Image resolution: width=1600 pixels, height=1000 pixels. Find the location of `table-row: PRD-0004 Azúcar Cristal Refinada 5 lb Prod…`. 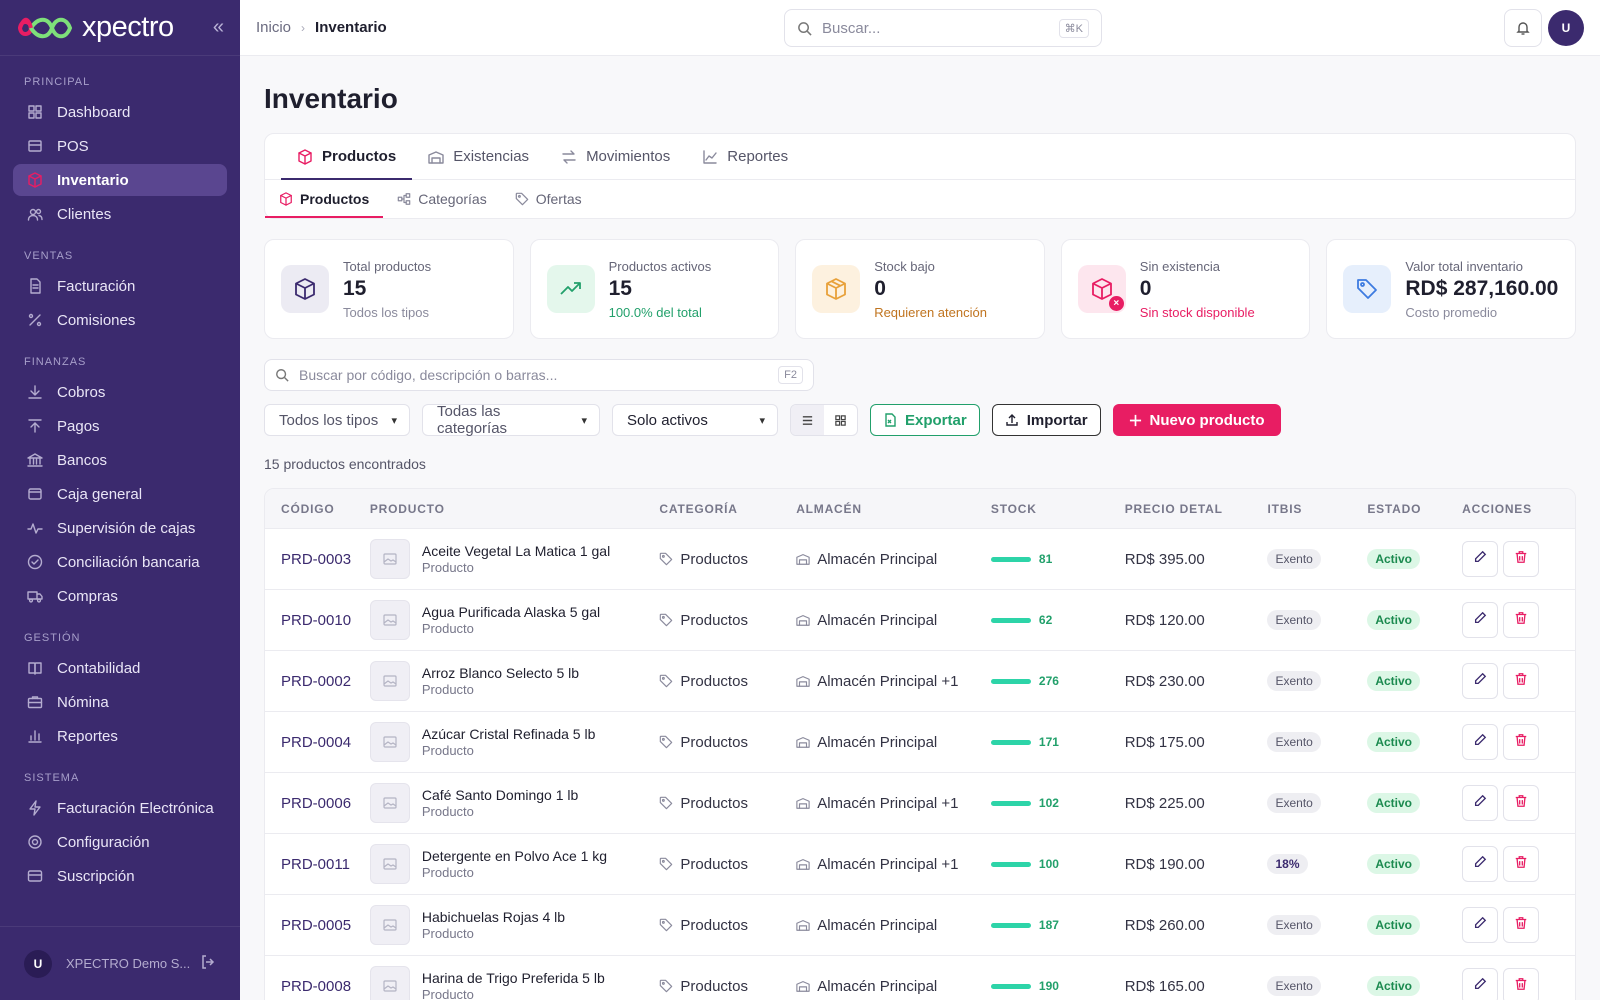

table-row: PRD-0004 Azúcar Cristal Refinada 5 lb Prod… is located at coordinates (920, 742).